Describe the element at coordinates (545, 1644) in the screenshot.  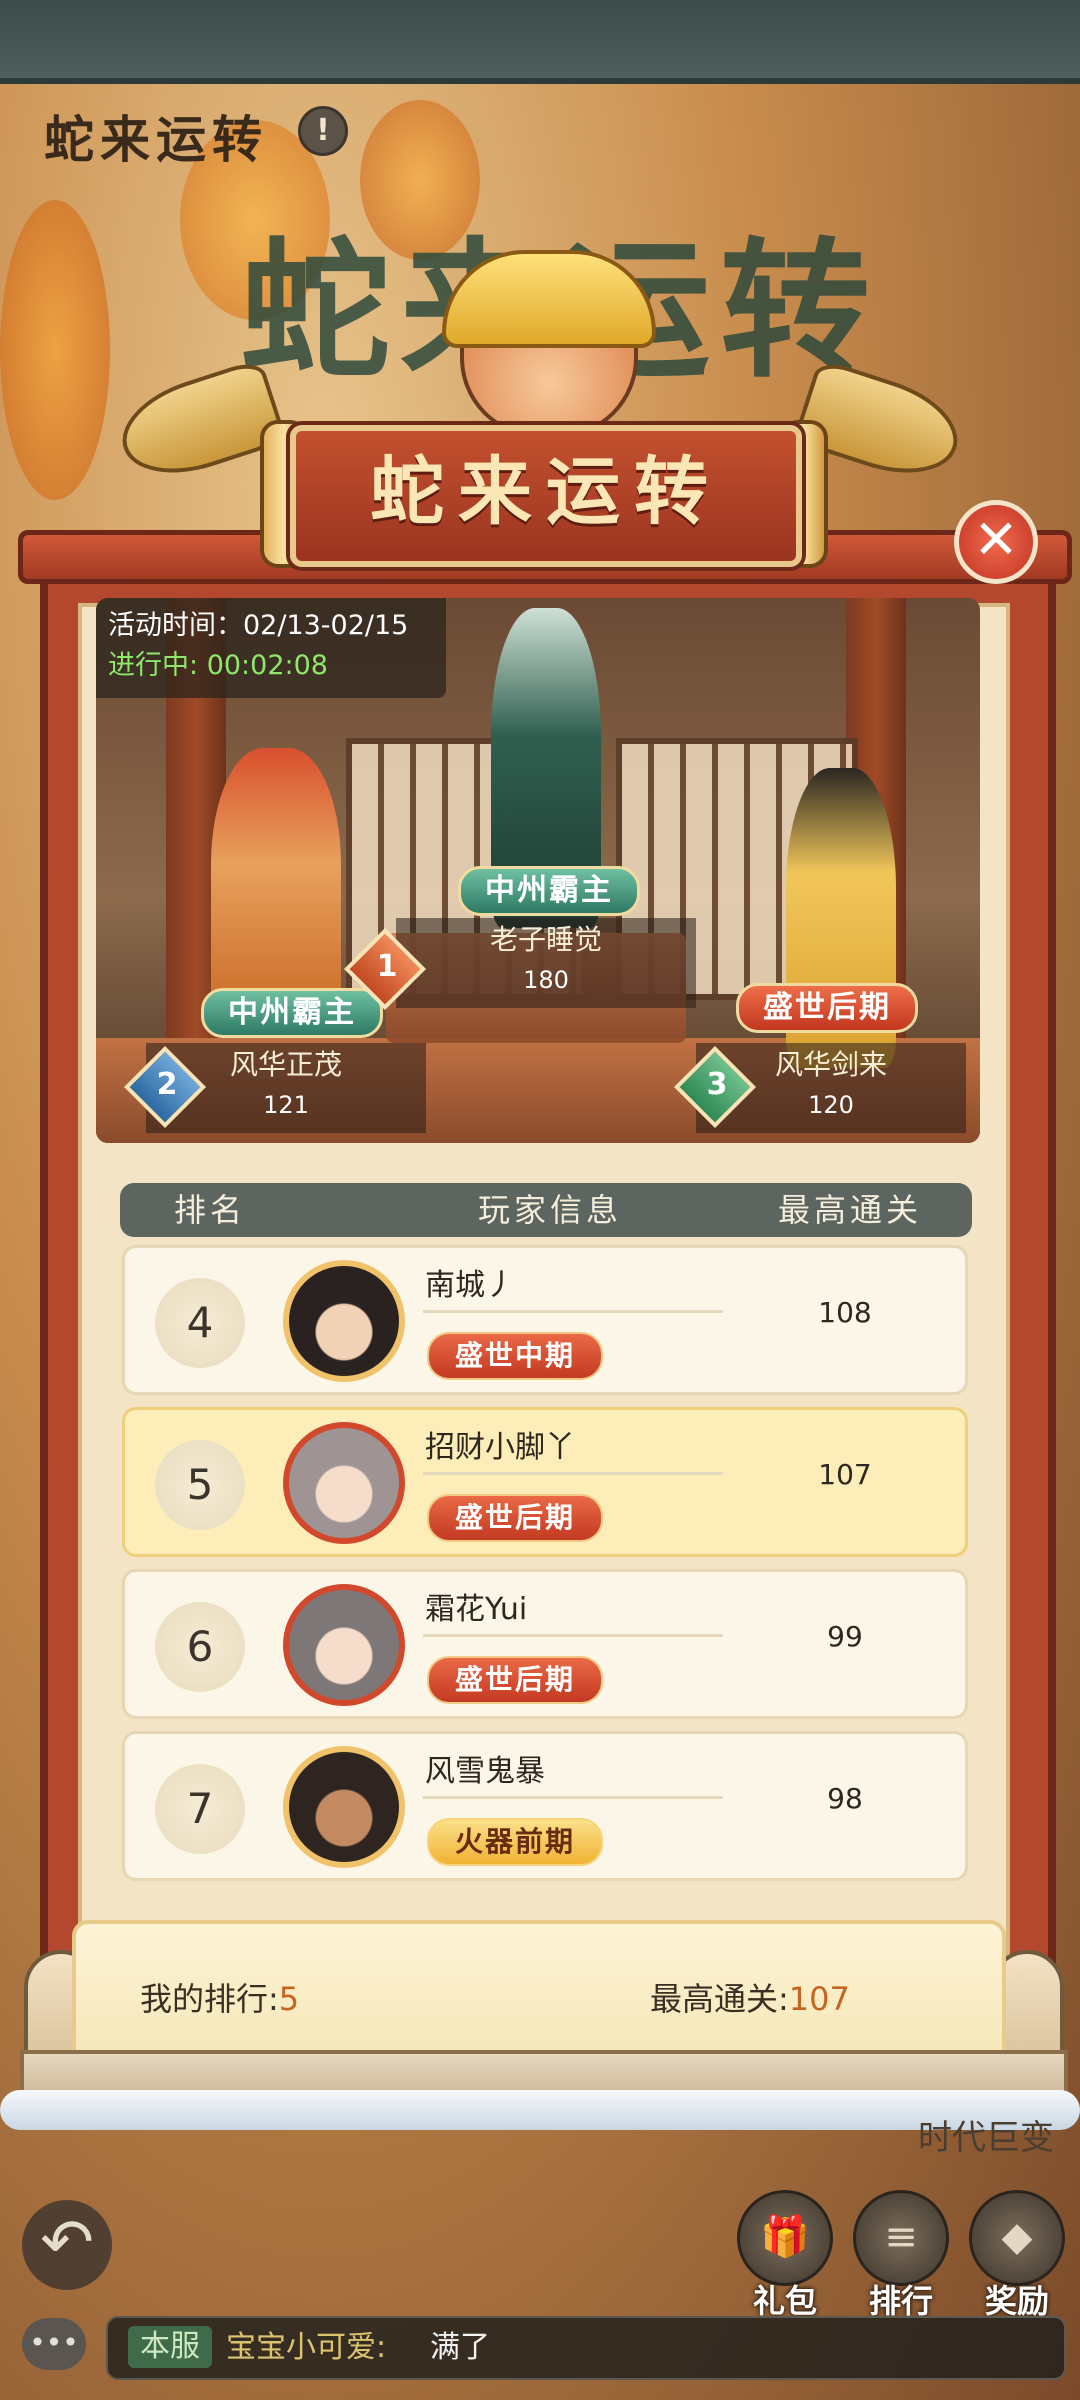
I see `table-row: 6 霜花Yui 盛世后期 99` at that location.